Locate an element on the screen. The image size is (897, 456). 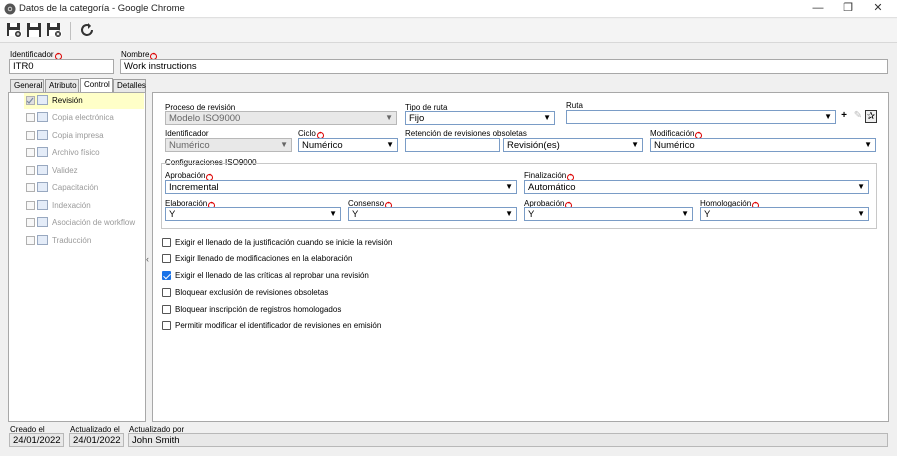
toolbar is located at coordinates (448, 31).